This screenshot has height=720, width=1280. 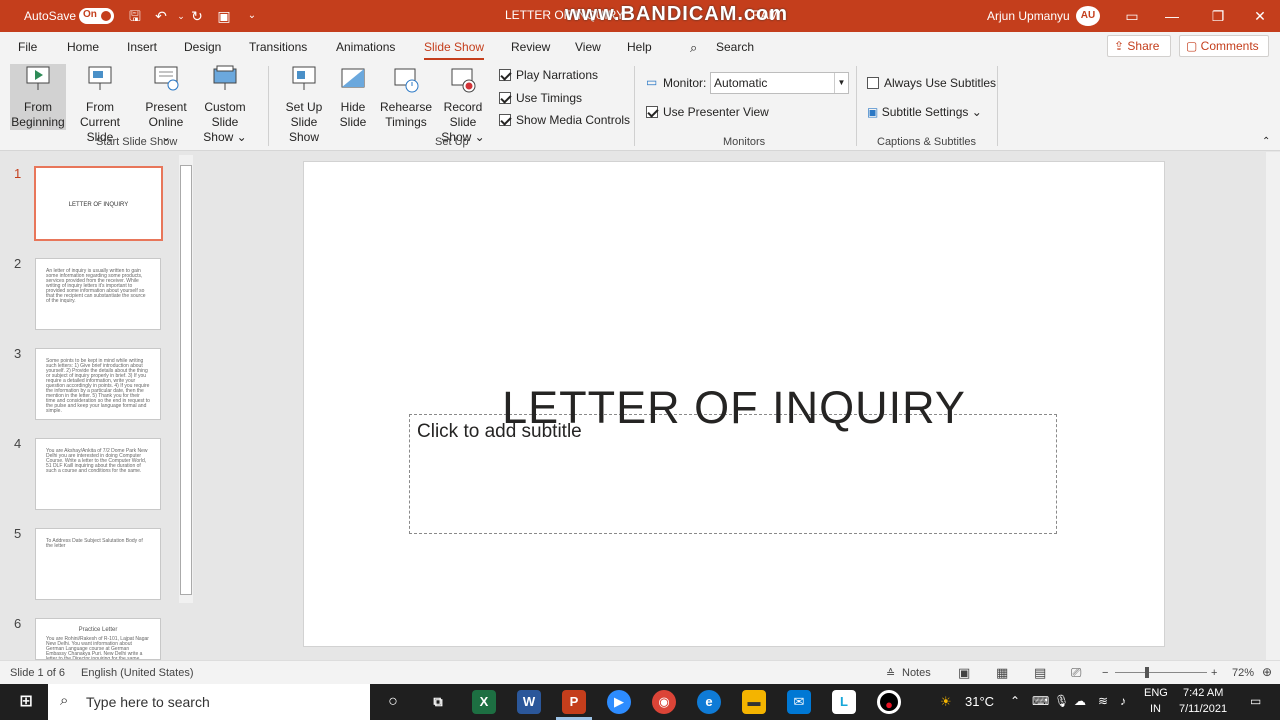 What do you see at coordinates (278, 47) in the screenshot?
I see `tab-transitions: Transitions` at bounding box center [278, 47].